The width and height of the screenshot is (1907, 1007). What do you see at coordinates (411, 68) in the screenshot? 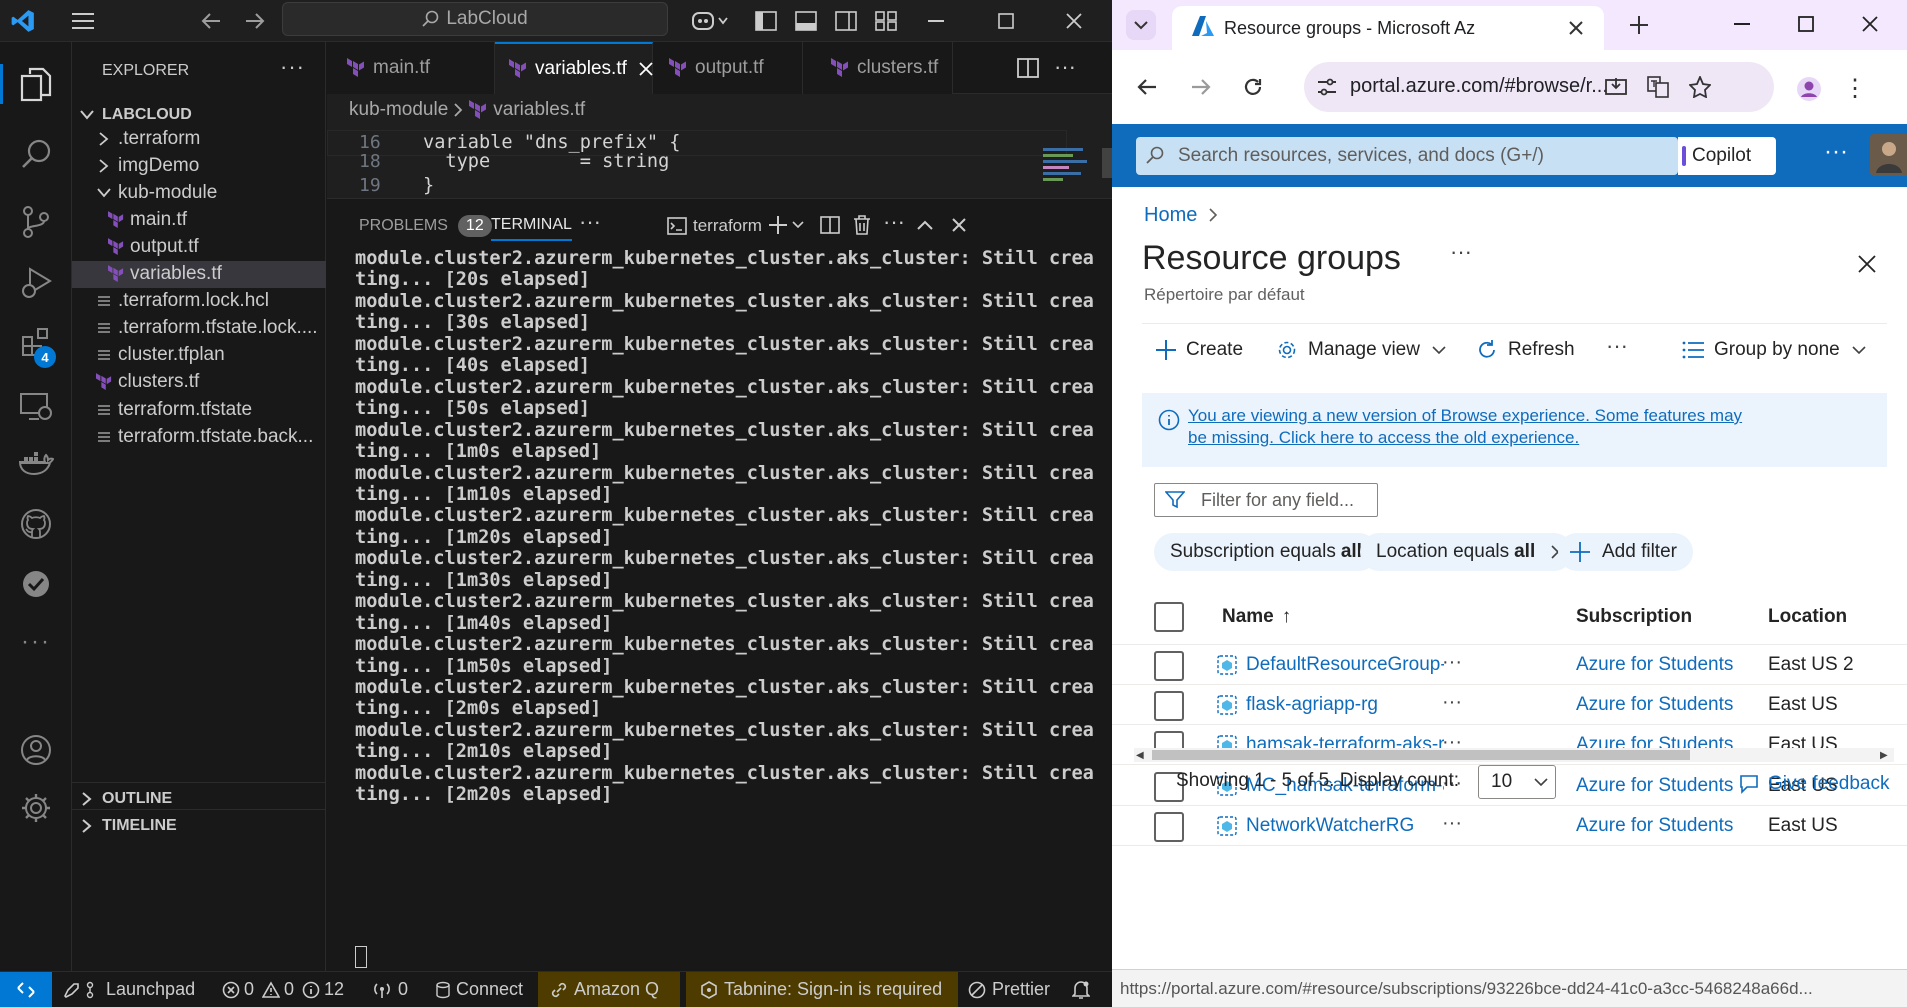
I see `tab-main-tf: main.tf` at bounding box center [411, 68].